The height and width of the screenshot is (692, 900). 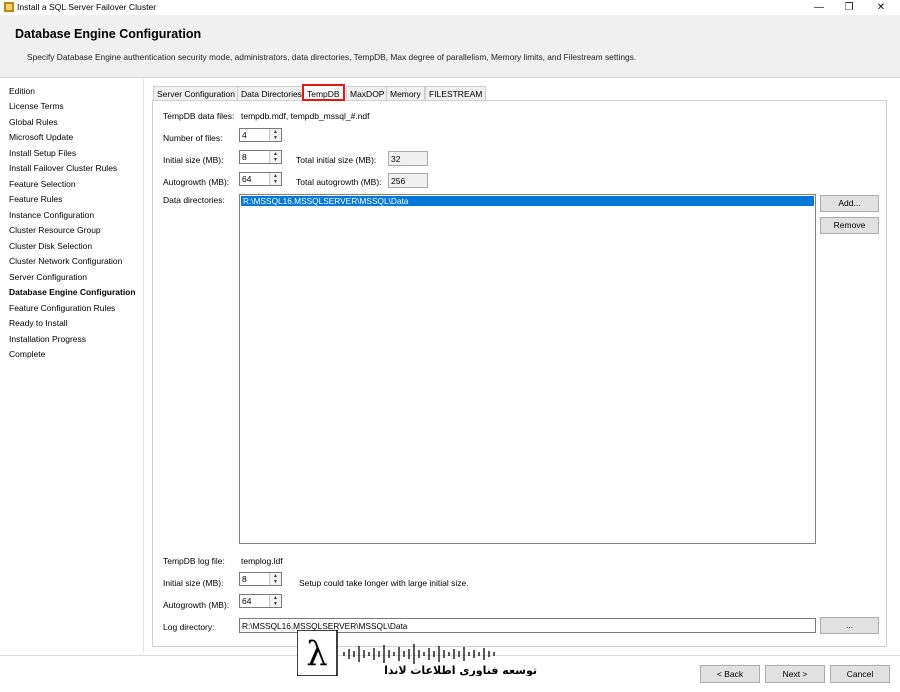 What do you see at coordinates (38, 323) in the screenshot?
I see `nav-step-ready-to-install: Ready to Install` at bounding box center [38, 323].